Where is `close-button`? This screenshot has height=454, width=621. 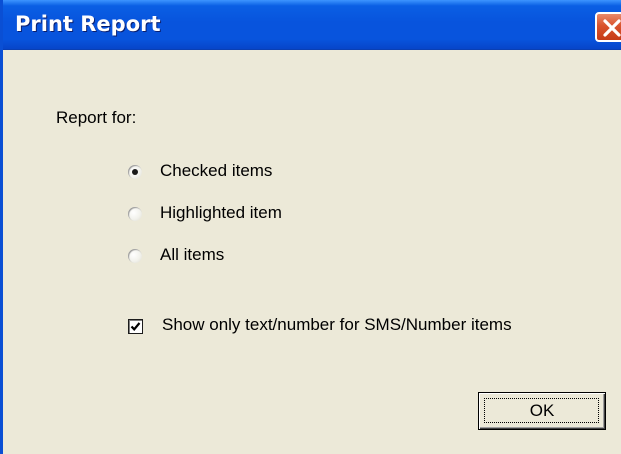 close-button is located at coordinates (608, 27).